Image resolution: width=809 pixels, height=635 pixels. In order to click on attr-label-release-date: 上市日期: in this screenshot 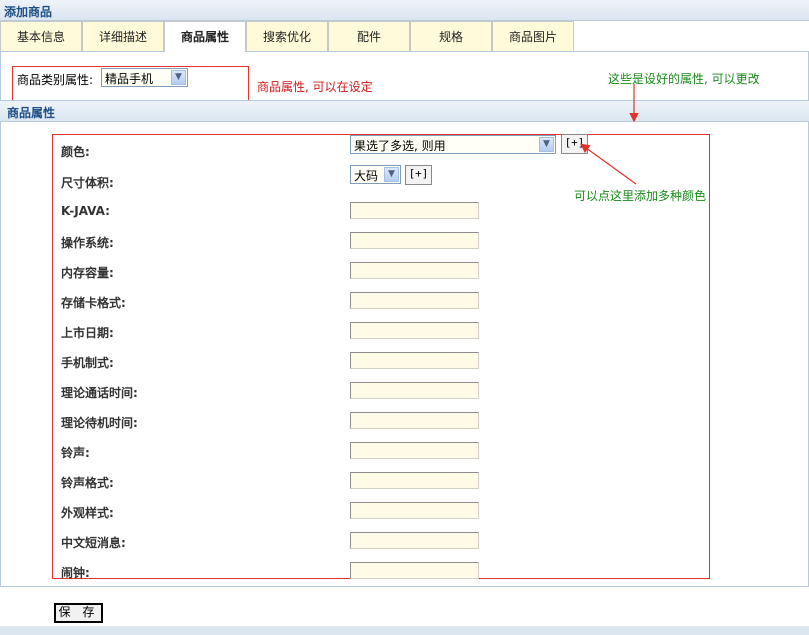, I will do `click(87, 333)`.